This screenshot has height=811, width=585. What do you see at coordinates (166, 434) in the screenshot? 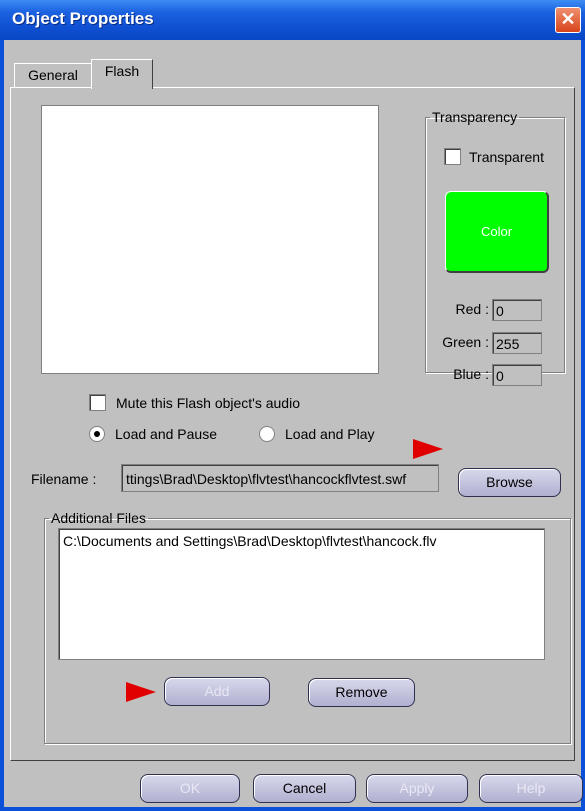
I see `load-and-pause-label: Load and Pause` at bounding box center [166, 434].